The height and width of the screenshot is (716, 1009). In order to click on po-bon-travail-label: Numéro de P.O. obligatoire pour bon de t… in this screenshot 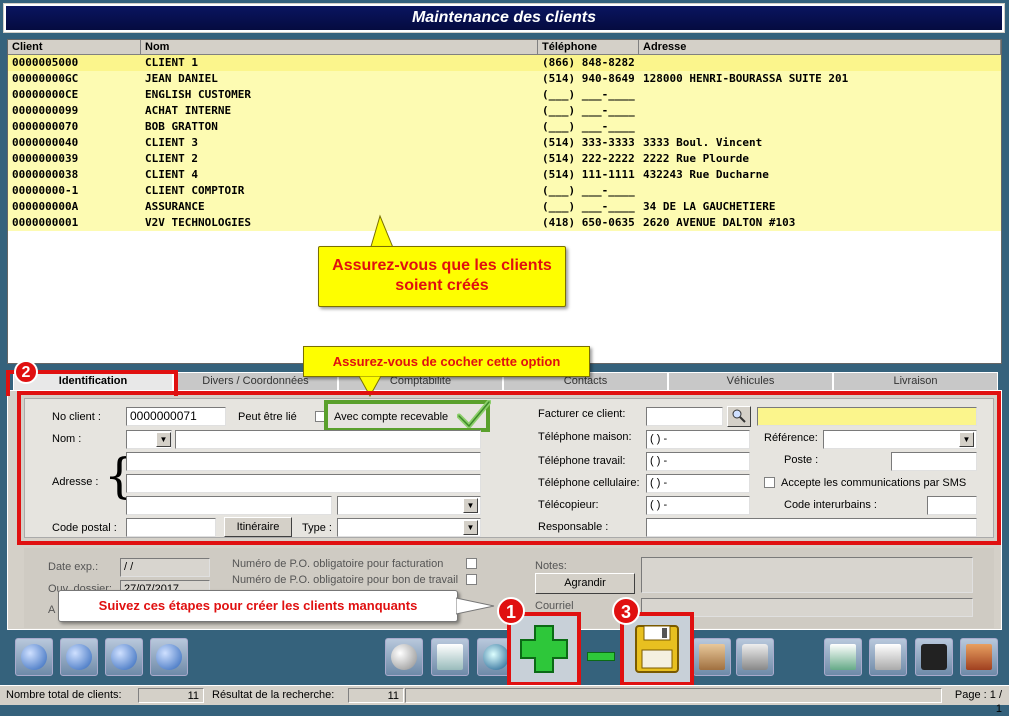, I will do `click(345, 580)`.